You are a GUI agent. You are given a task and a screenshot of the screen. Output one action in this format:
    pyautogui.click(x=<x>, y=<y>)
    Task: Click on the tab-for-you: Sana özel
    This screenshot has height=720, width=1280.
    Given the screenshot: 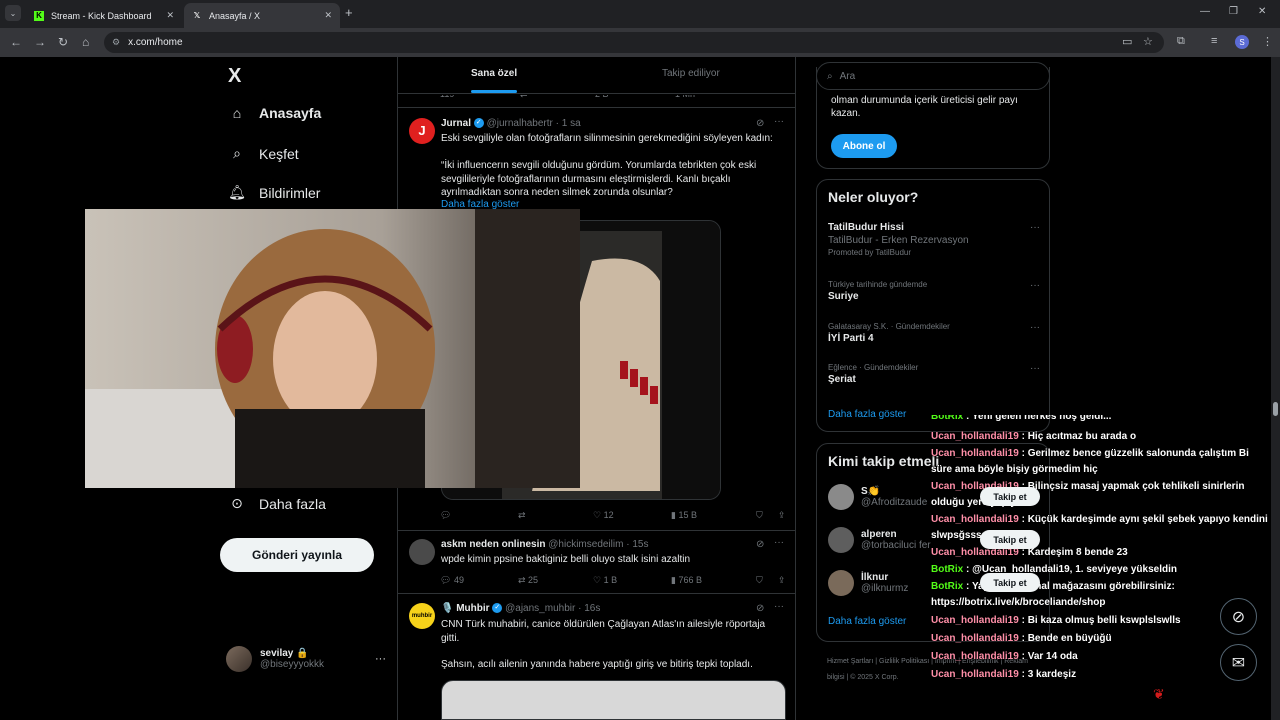 What is the action you would take?
    pyautogui.click(x=494, y=73)
    